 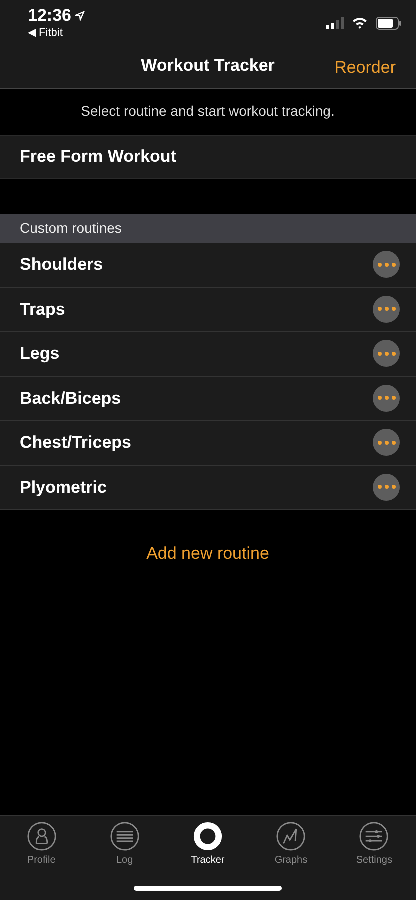 I want to click on tab: Tracker, so click(x=208, y=845).